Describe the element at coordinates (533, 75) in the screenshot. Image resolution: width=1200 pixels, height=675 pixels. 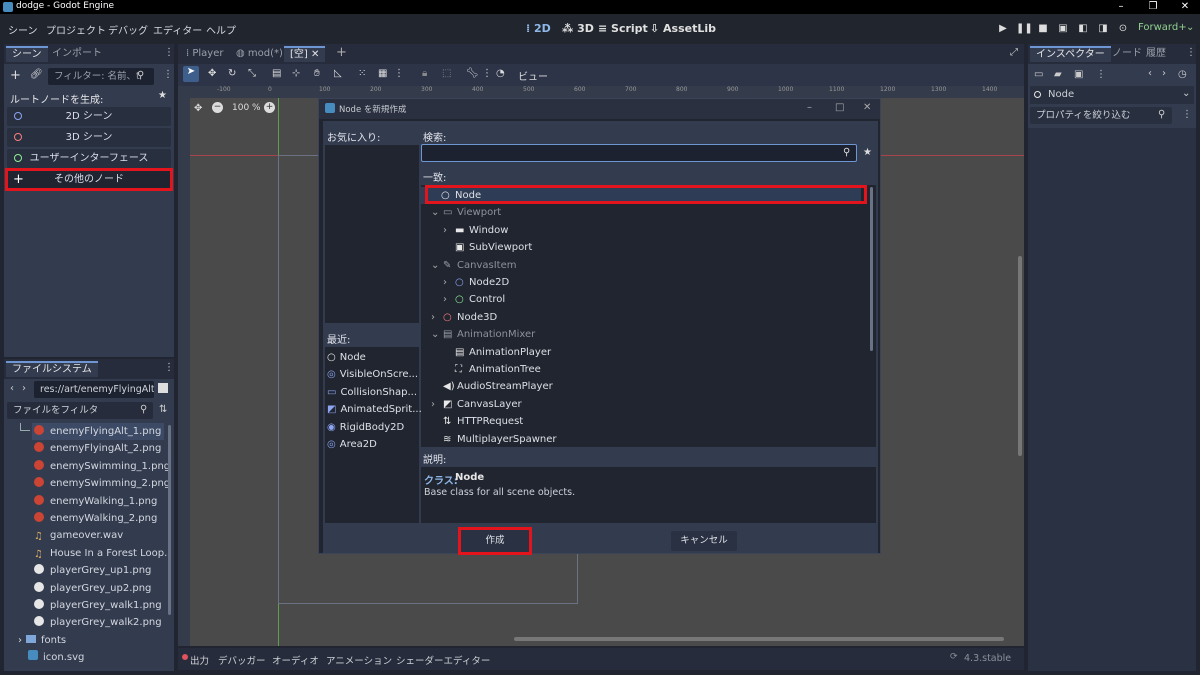
I see `view-menu: ビュー` at that location.